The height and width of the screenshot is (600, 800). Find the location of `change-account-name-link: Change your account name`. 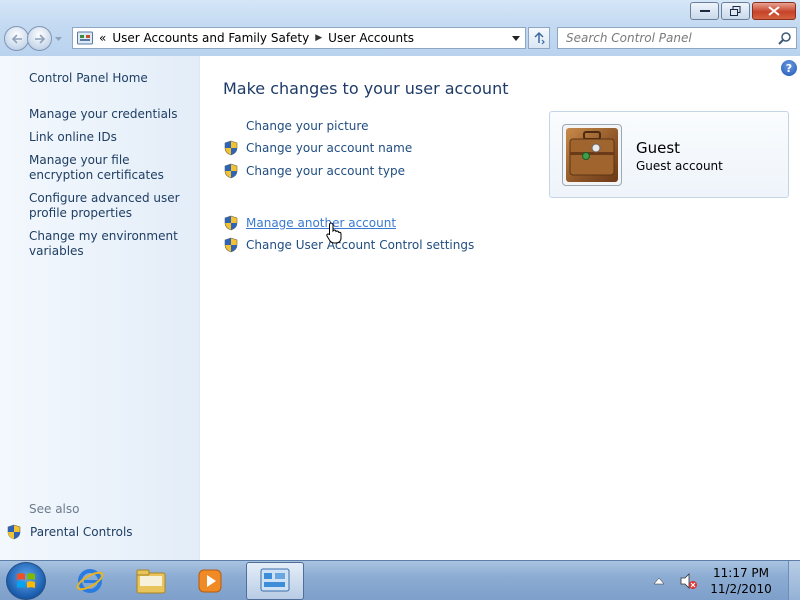

change-account-name-link: Change your account name is located at coordinates (317, 148).